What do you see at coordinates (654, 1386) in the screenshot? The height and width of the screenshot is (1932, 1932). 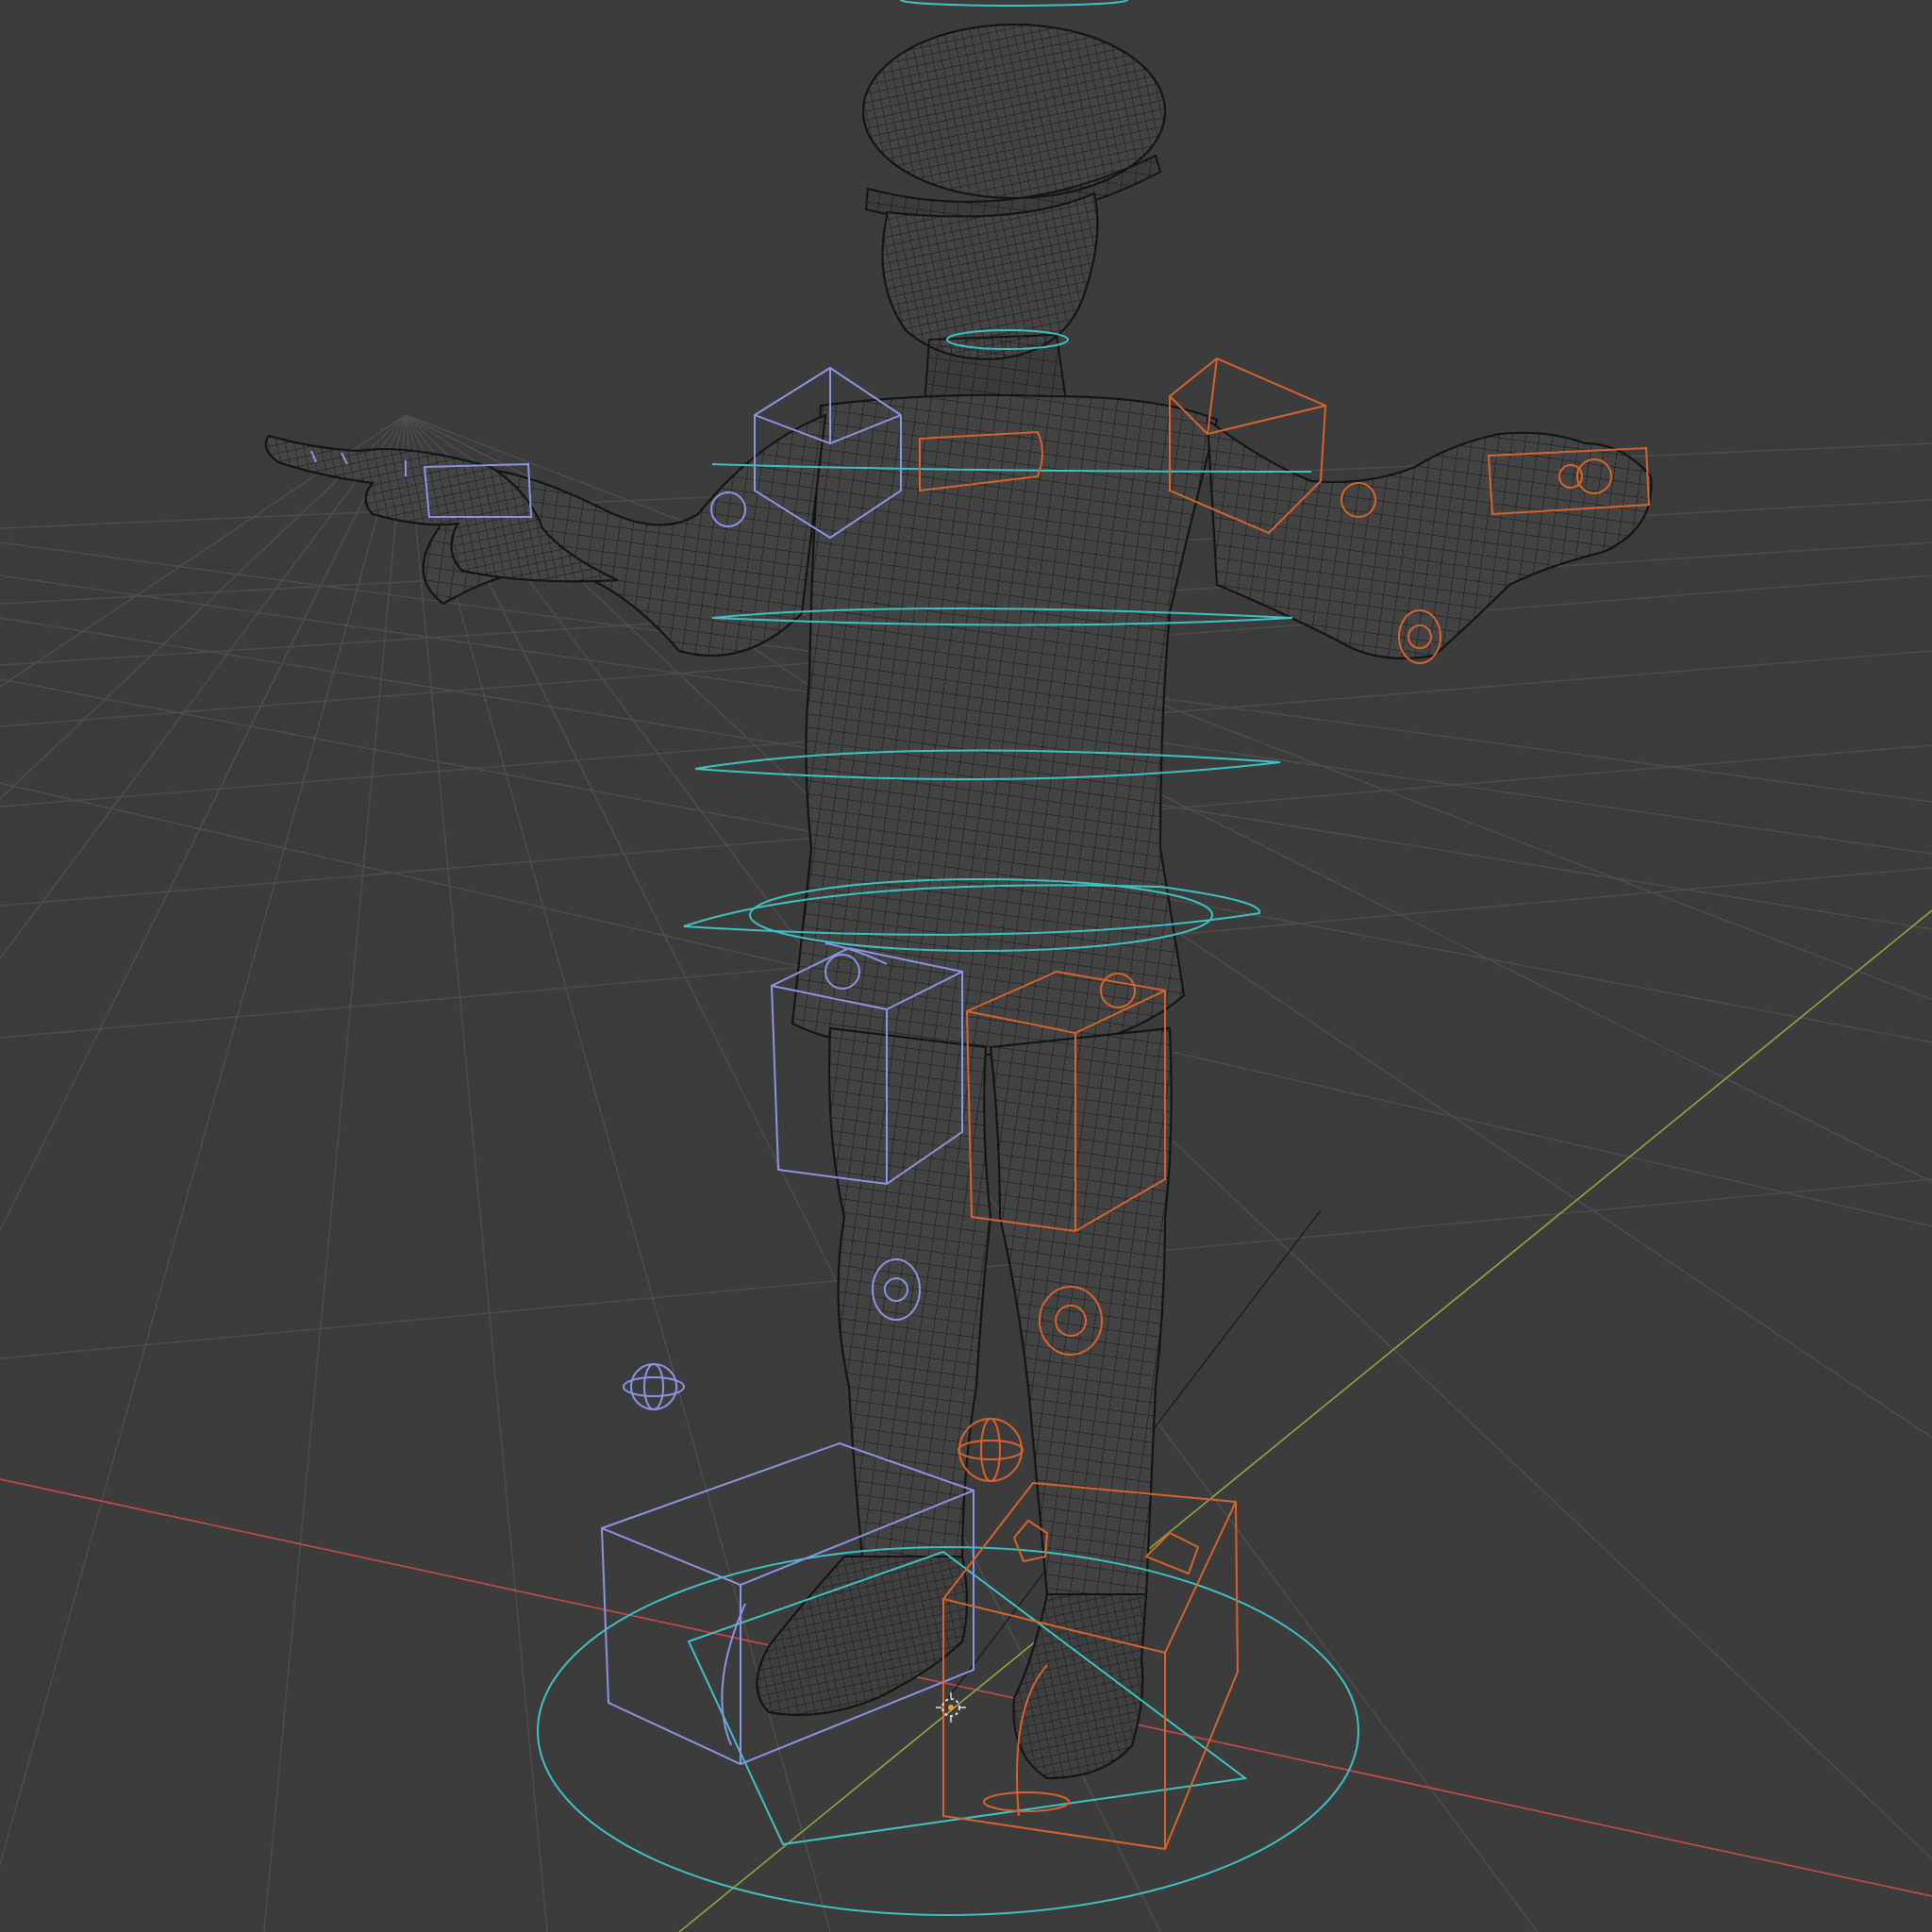 I see `knee-pole-left-control` at bounding box center [654, 1386].